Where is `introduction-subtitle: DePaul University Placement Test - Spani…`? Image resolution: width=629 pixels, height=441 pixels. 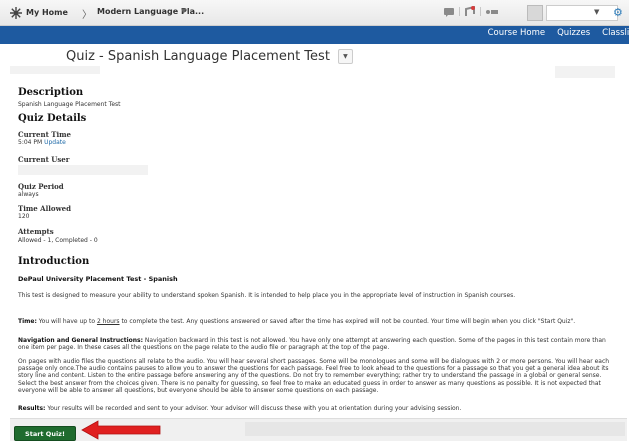
introduction-subtitle: DePaul University Placement Test - Spani… is located at coordinates (98, 279).